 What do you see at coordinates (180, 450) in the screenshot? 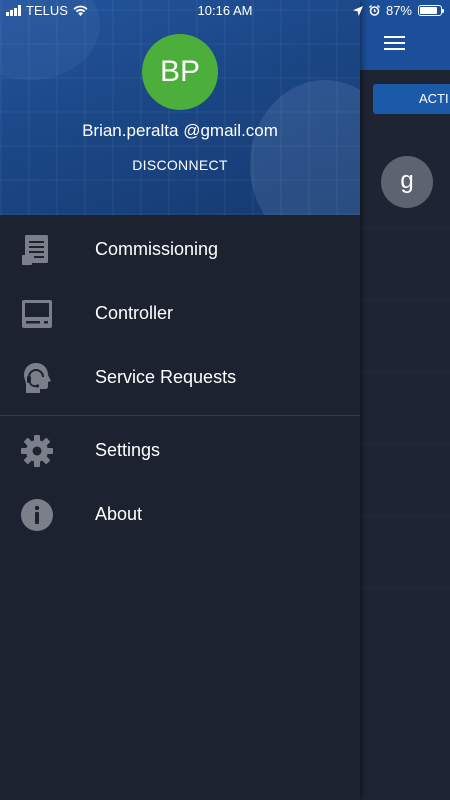
I see `menu-item-settings: Settings` at bounding box center [180, 450].